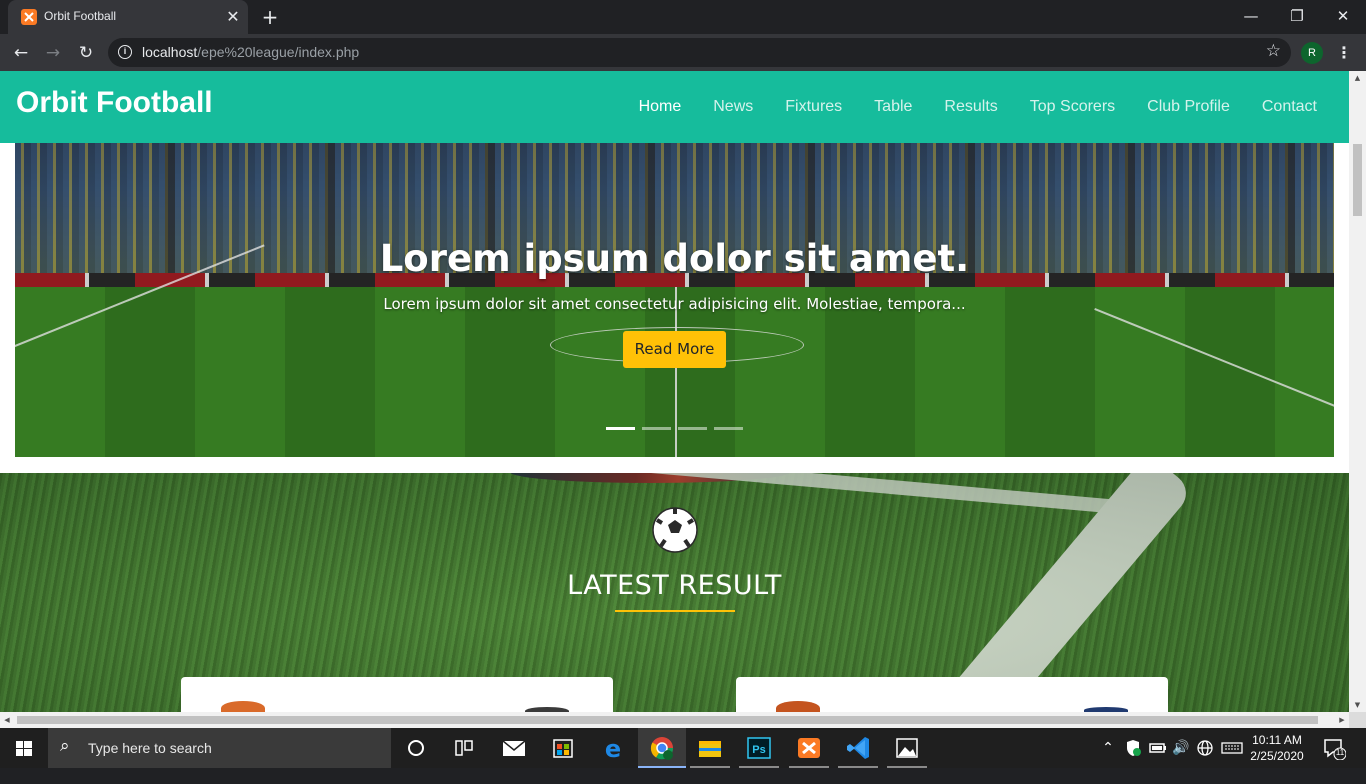 The width and height of the screenshot is (1366, 784). Describe the element at coordinates (1188, 107) in the screenshot. I see `nav-club-profile: Club Profile` at that location.